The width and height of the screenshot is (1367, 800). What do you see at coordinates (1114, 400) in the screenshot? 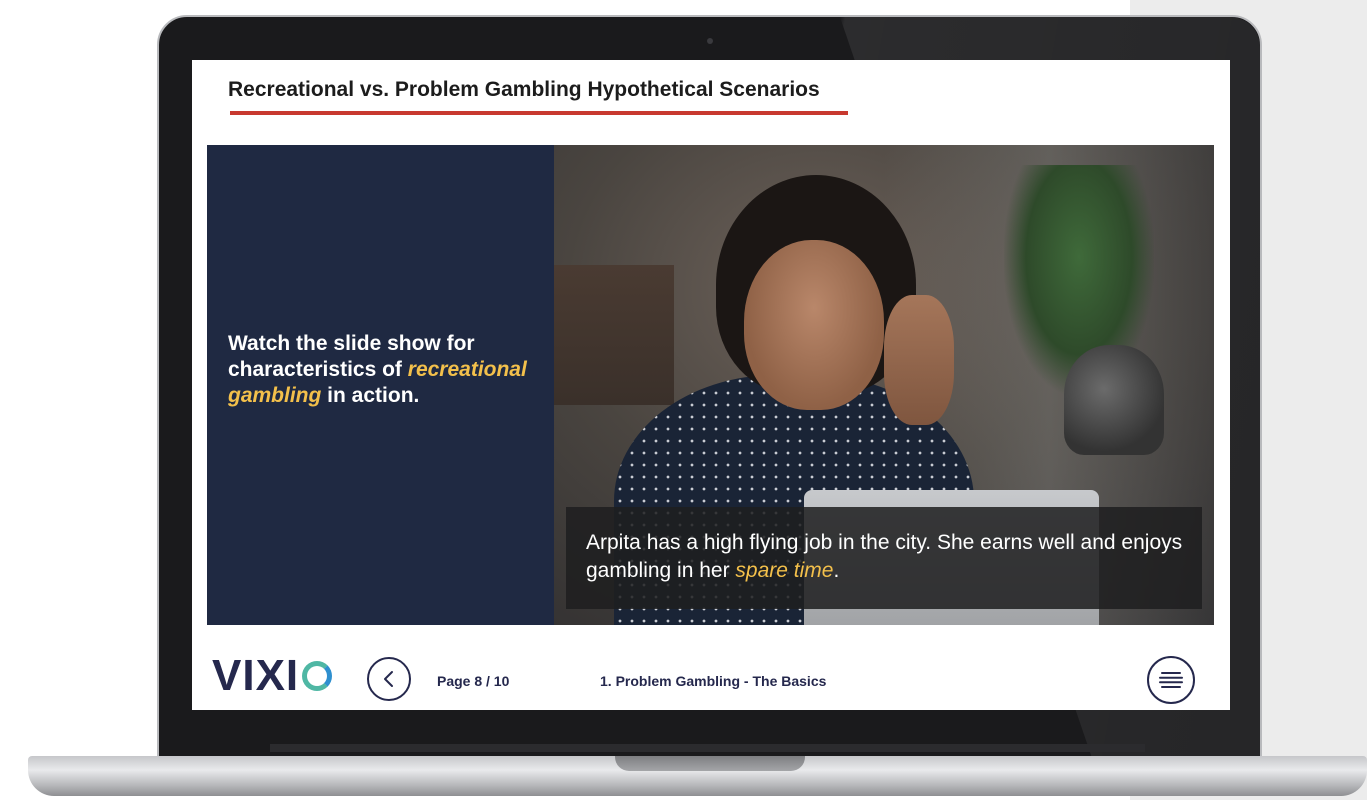
I see `photo-plant-pot` at bounding box center [1114, 400].